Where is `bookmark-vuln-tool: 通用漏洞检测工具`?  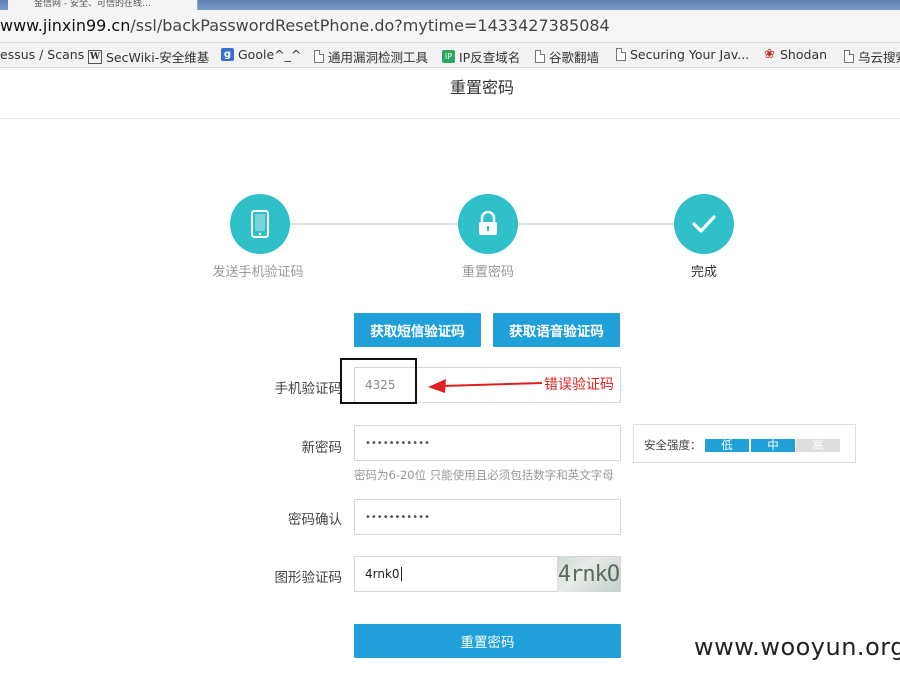
bookmark-vuln-tool: 通用漏洞检测工具 is located at coordinates (371, 56).